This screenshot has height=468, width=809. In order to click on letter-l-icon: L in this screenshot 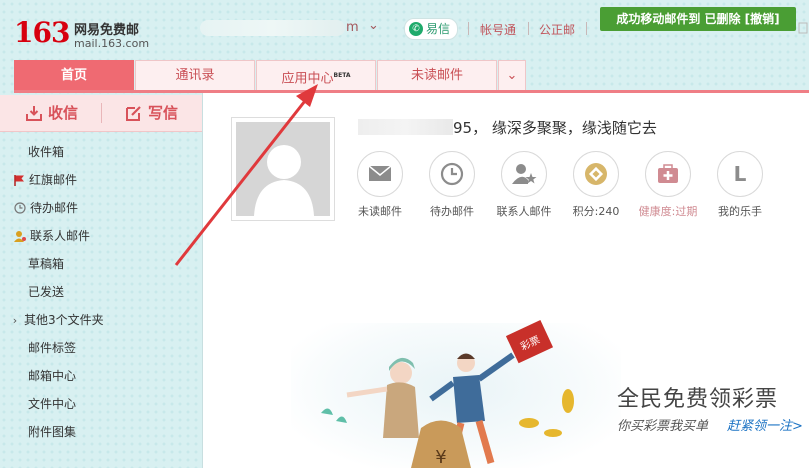, I will do `click(740, 174)`.